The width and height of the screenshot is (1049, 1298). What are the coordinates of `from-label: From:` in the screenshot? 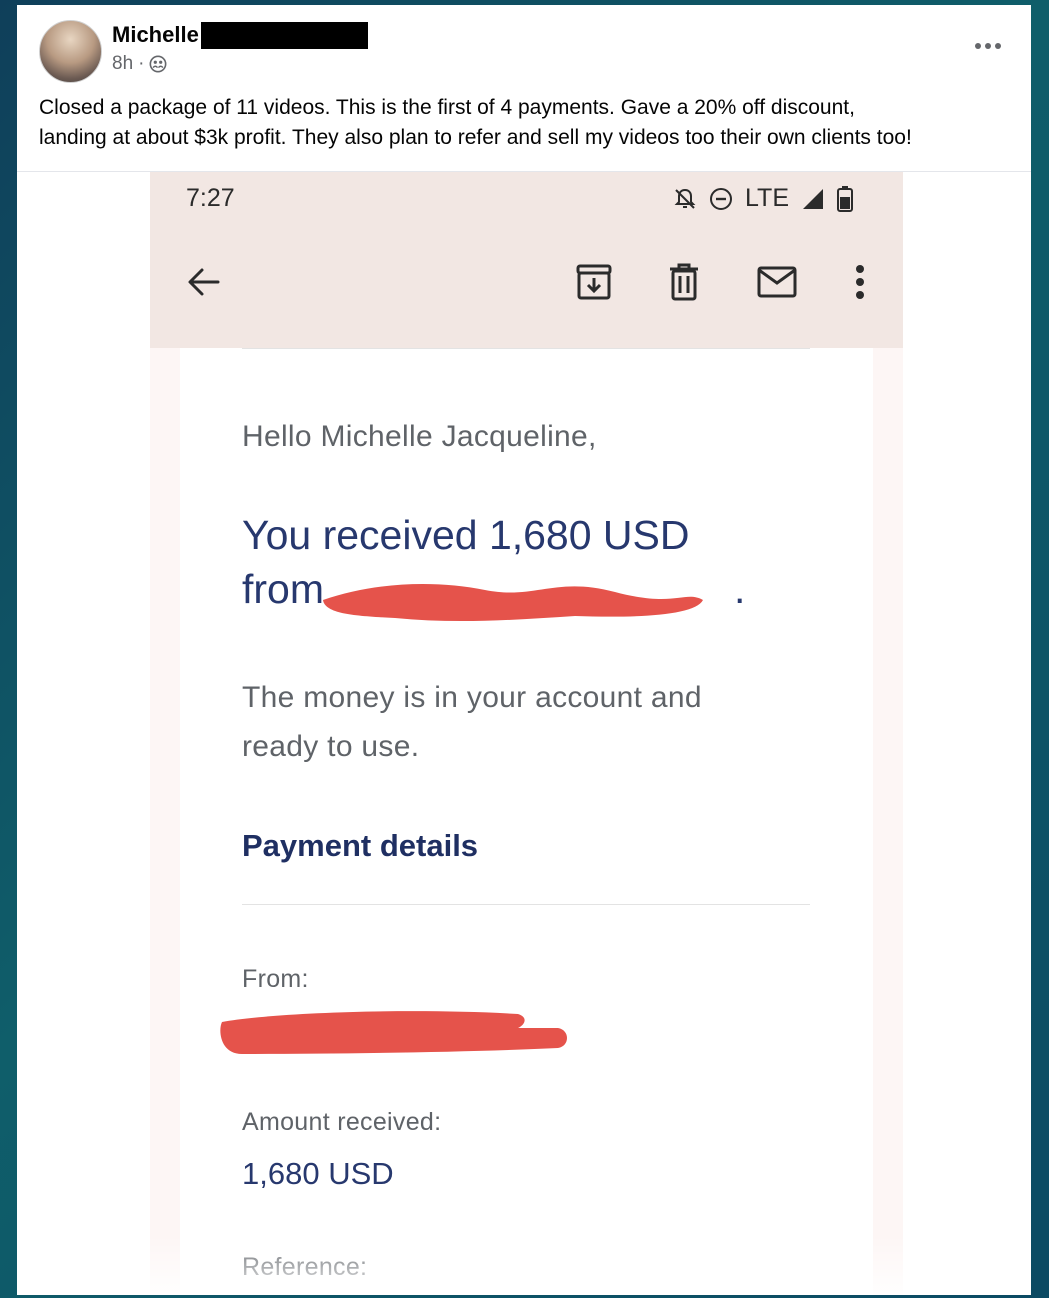 It's located at (275, 979).